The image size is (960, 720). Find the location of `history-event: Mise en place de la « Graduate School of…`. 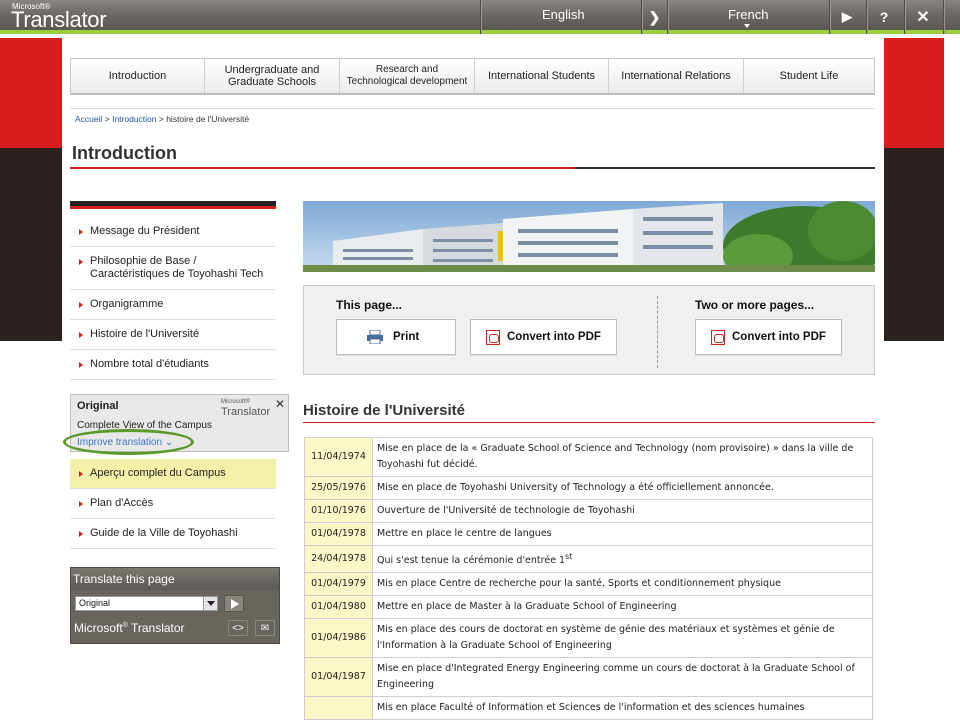

history-event: Mise en place de la « Graduate School of… is located at coordinates (622, 457).